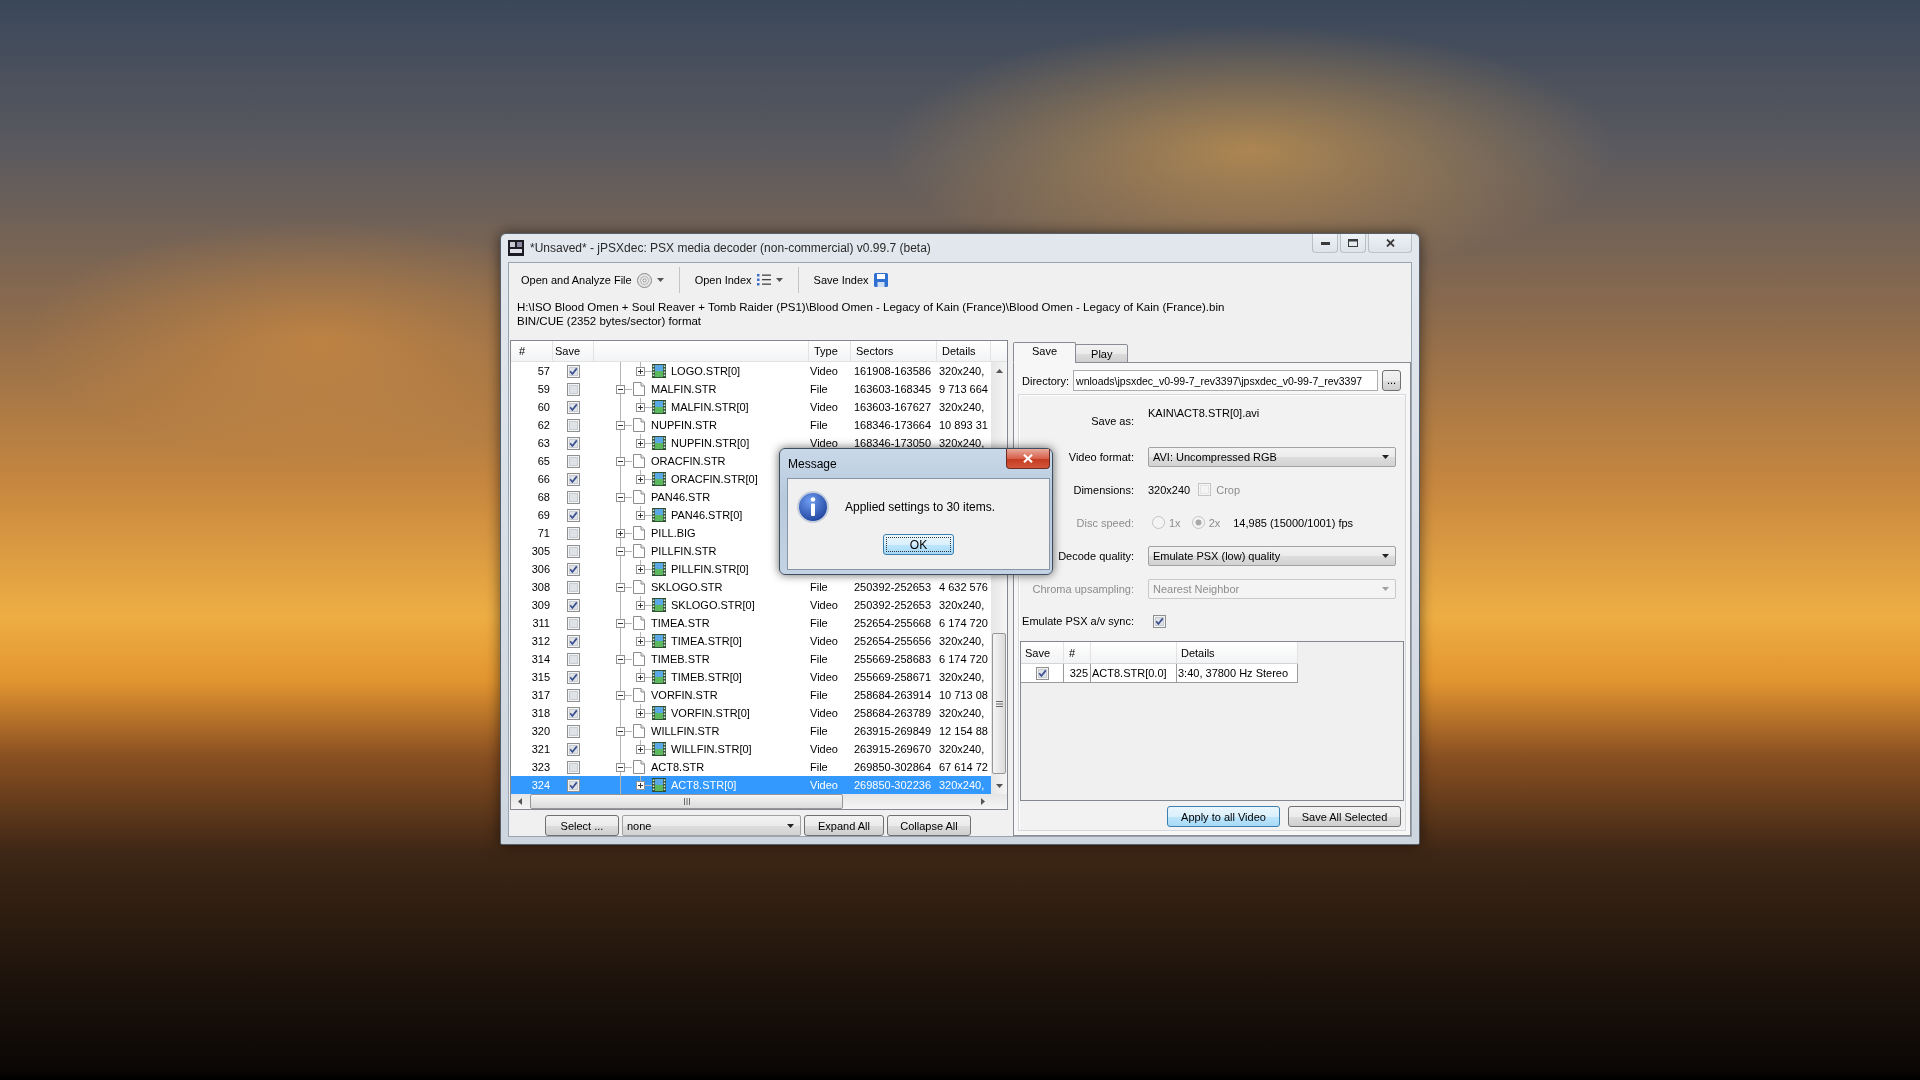  I want to click on maximize-button, so click(1353, 243).